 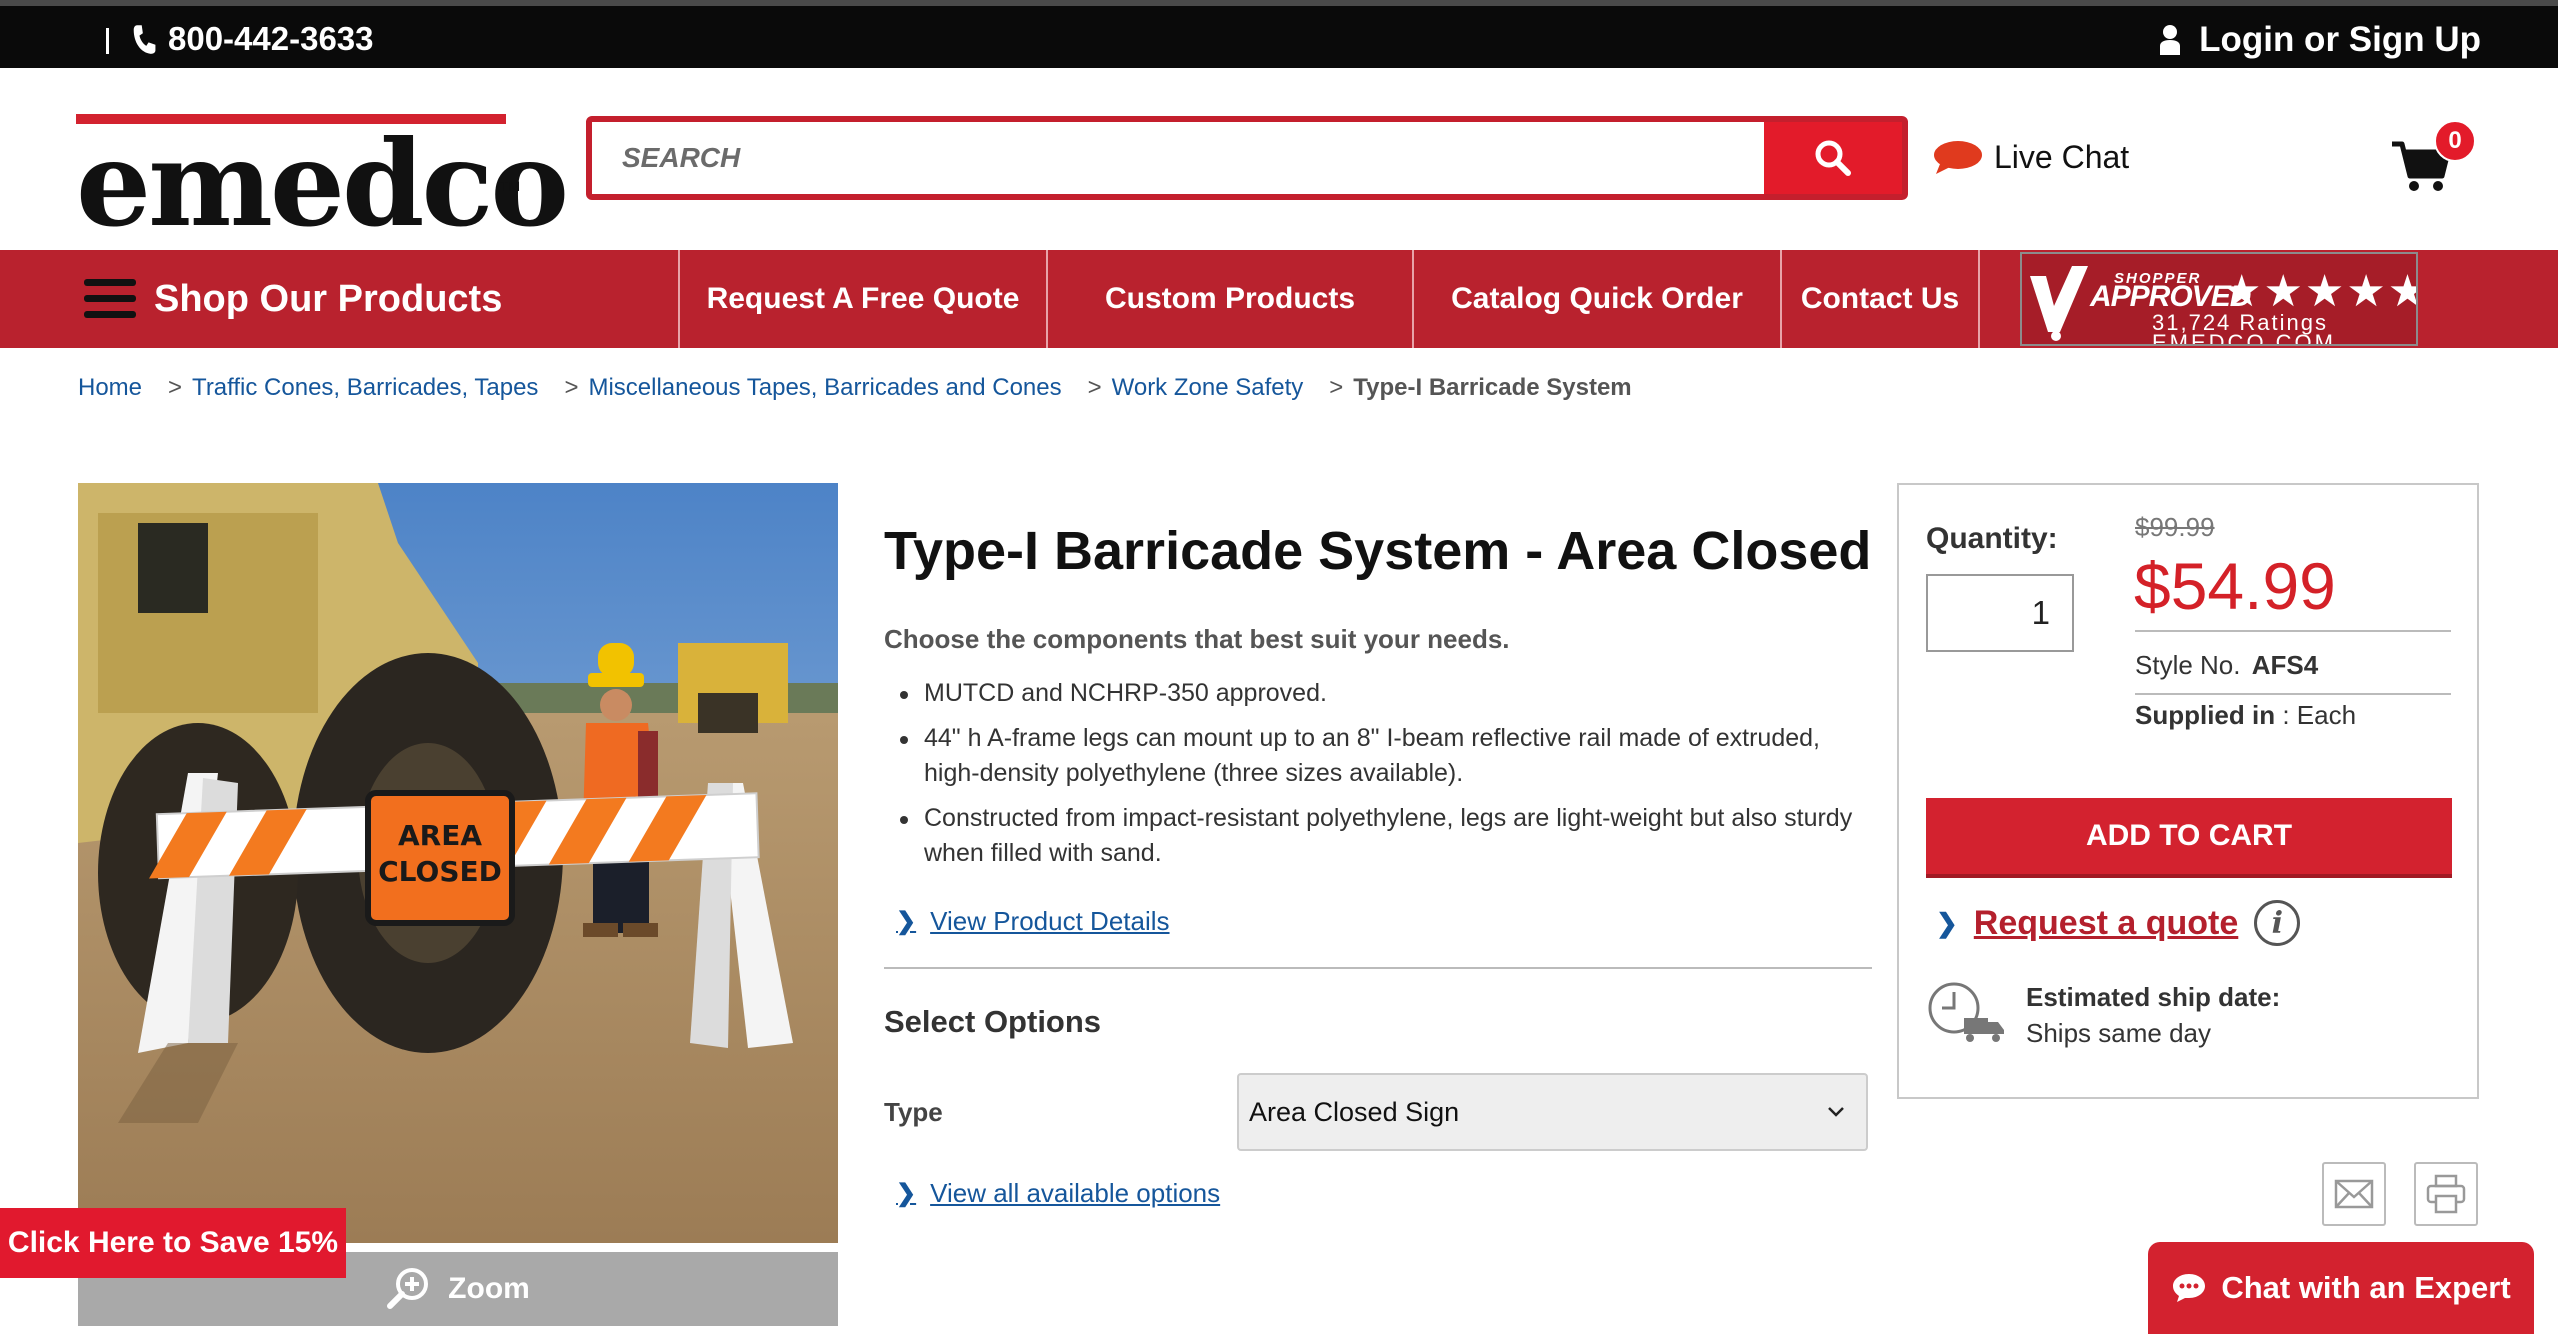 What do you see at coordinates (1075, 1193) in the screenshot?
I see `view-all-options-label: View all available options` at bounding box center [1075, 1193].